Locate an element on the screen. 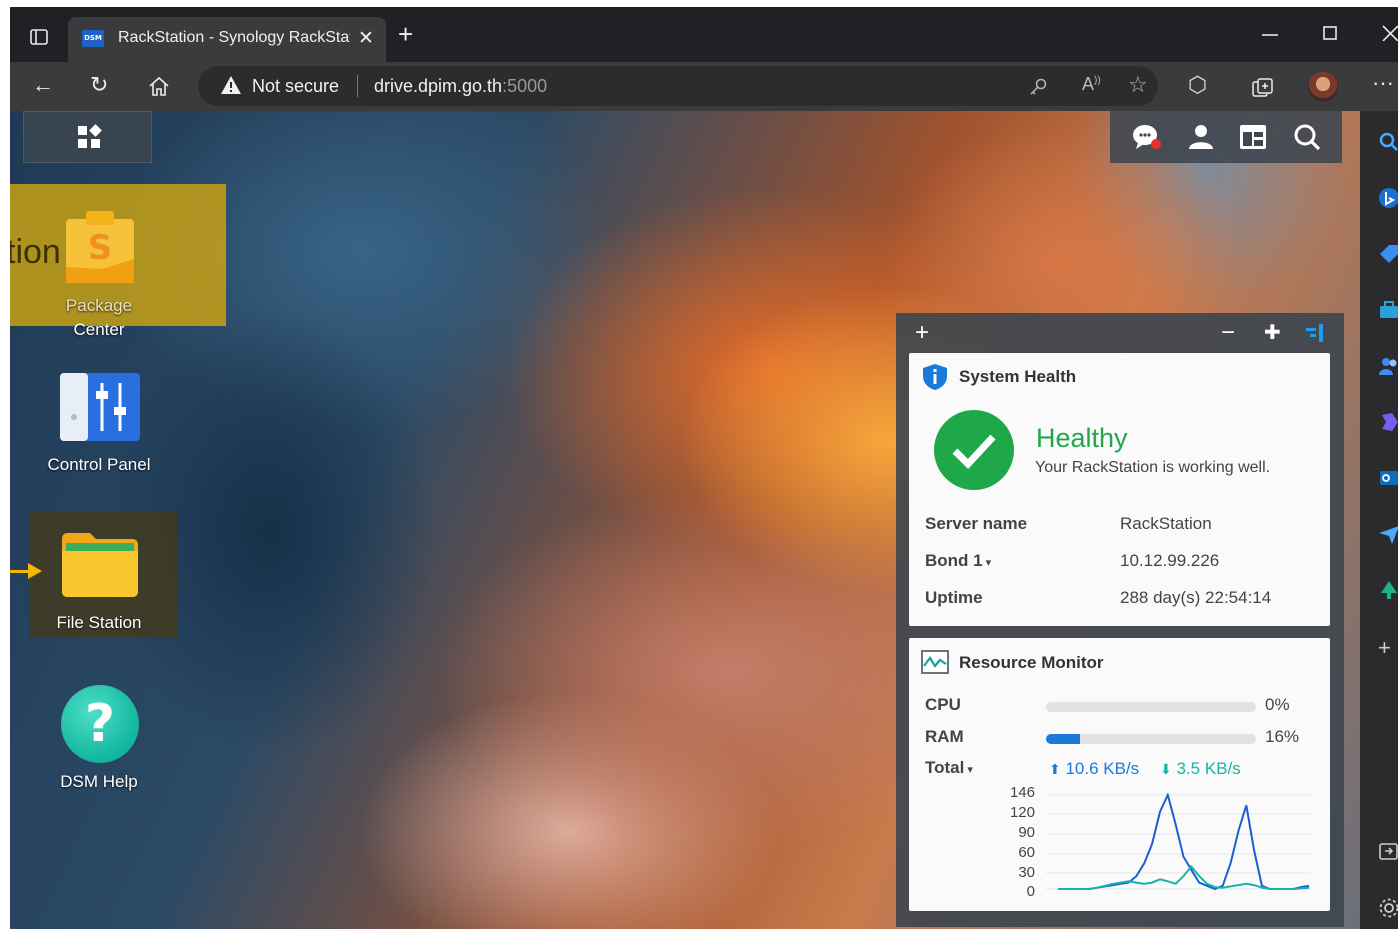  control-panel-label: Control Panel is located at coordinates (99, 465).